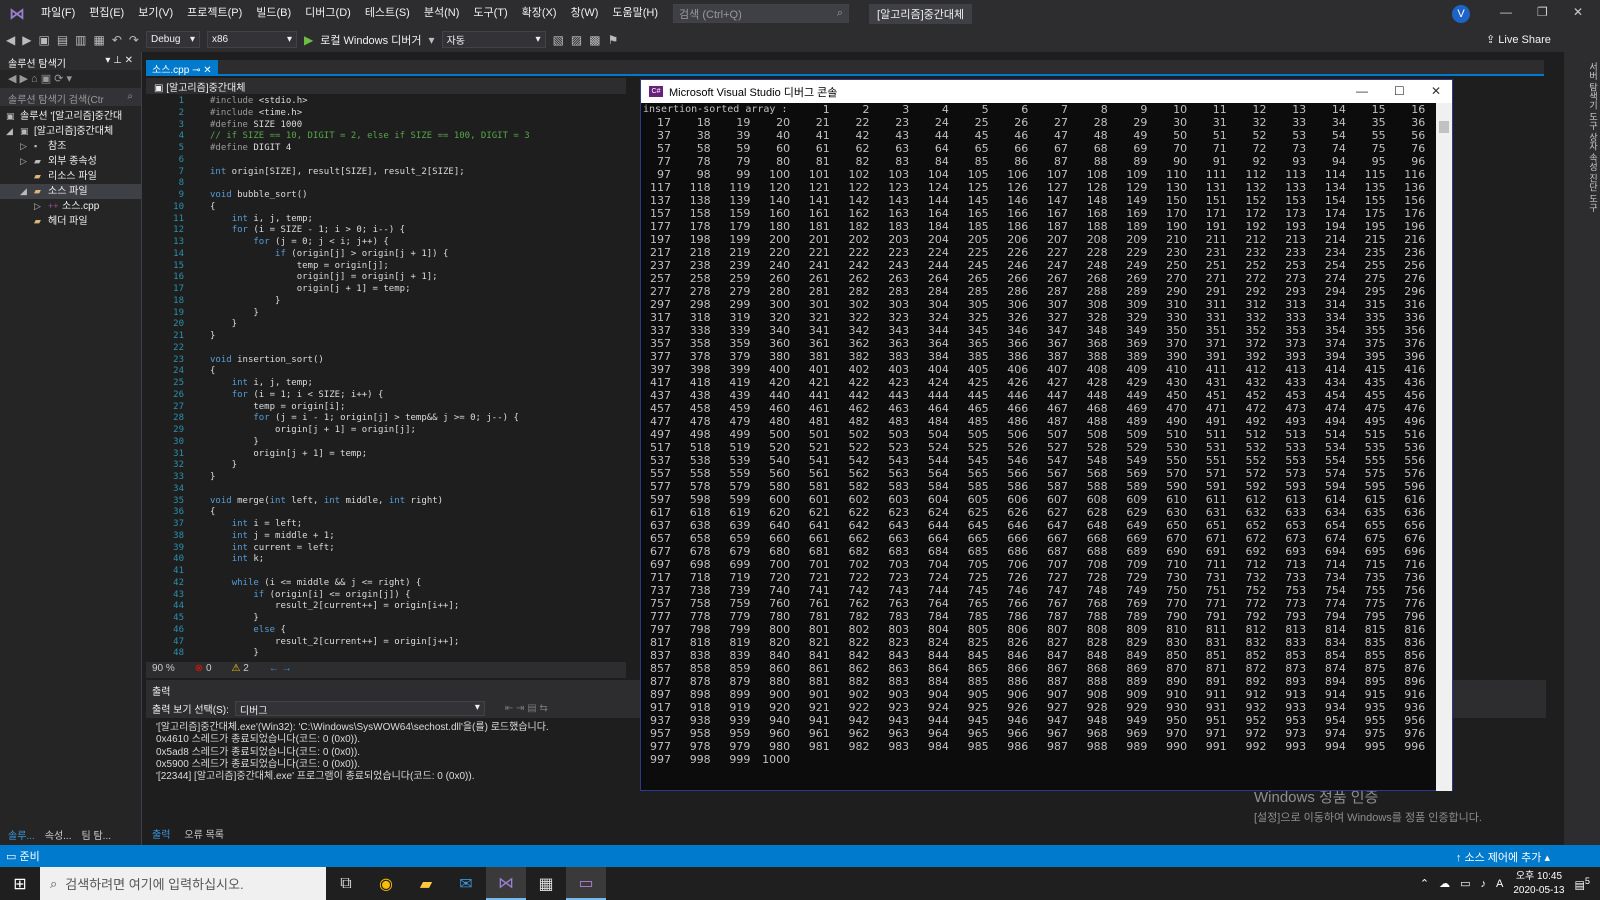 This screenshot has width=1600, height=900. Describe the element at coordinates (386, 86) in the screenshot. I see `navigation-bar: ▣ [알고리즘]중간대체` at that location.